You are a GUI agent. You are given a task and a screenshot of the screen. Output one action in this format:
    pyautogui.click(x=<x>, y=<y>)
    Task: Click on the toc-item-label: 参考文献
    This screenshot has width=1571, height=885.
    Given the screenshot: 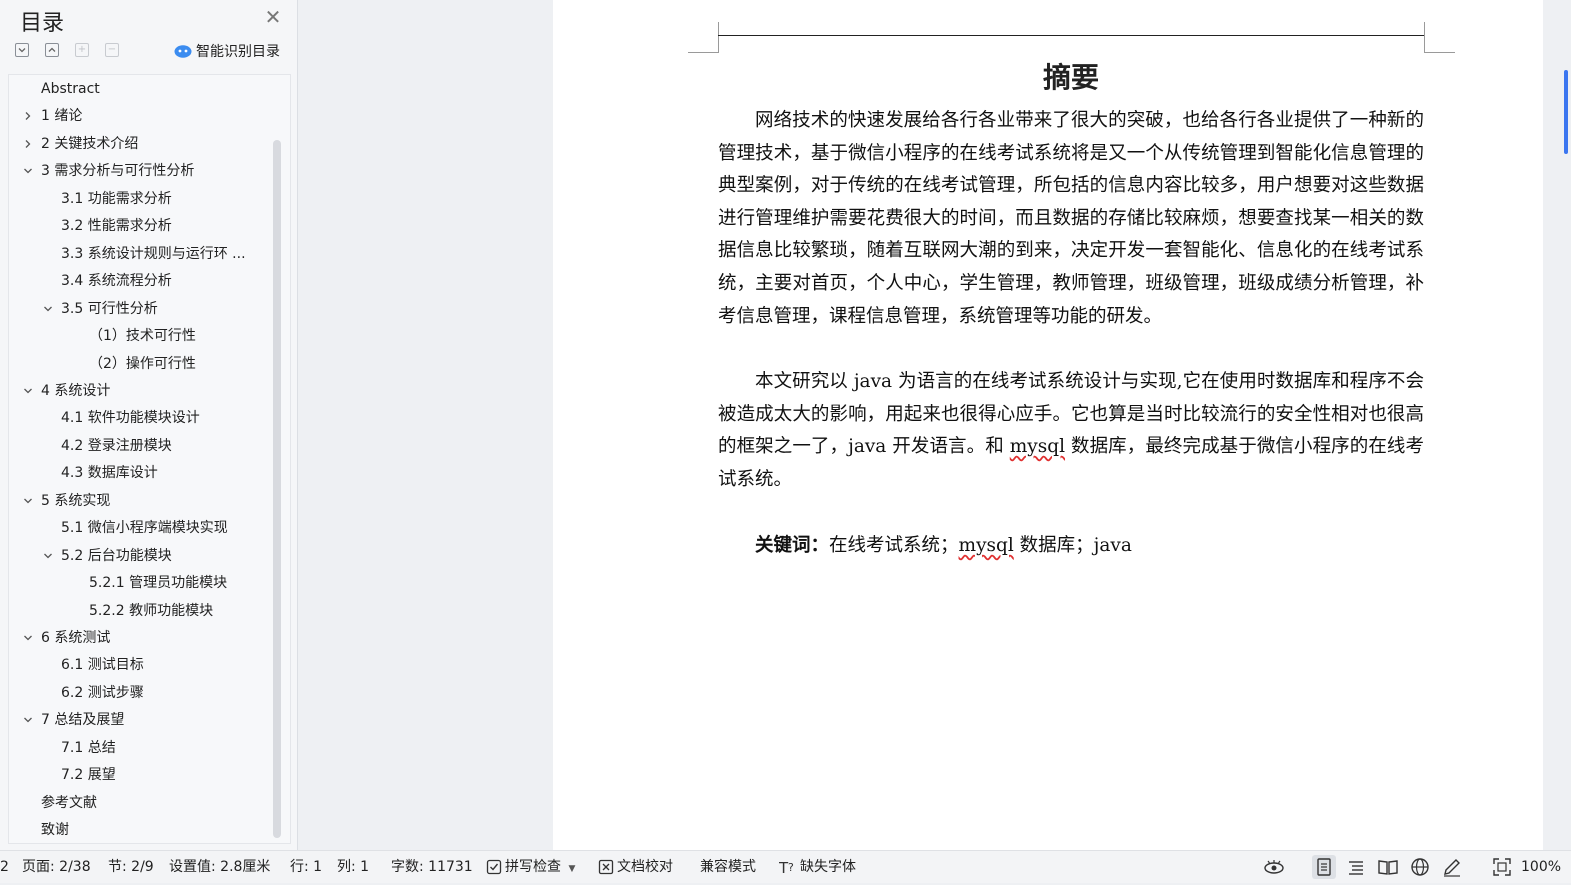 What is the action you would take?
    pyautogui.click(x=69, y=802)
    